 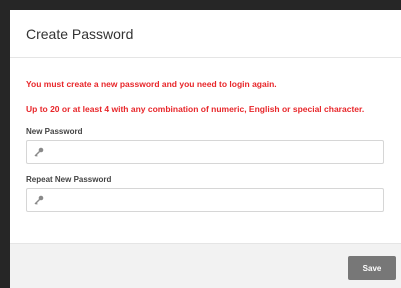 I want to click on save-button: Save, so click(x=372, y=268).